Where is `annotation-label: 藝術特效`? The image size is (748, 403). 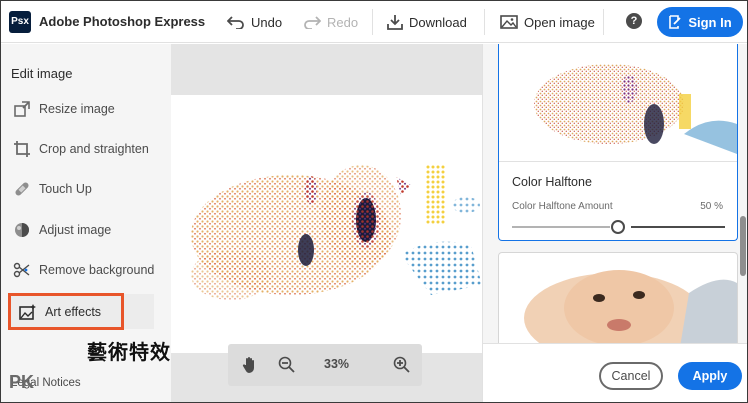 annotation-label: 藝術特效 is located at coordinates (129, 353).